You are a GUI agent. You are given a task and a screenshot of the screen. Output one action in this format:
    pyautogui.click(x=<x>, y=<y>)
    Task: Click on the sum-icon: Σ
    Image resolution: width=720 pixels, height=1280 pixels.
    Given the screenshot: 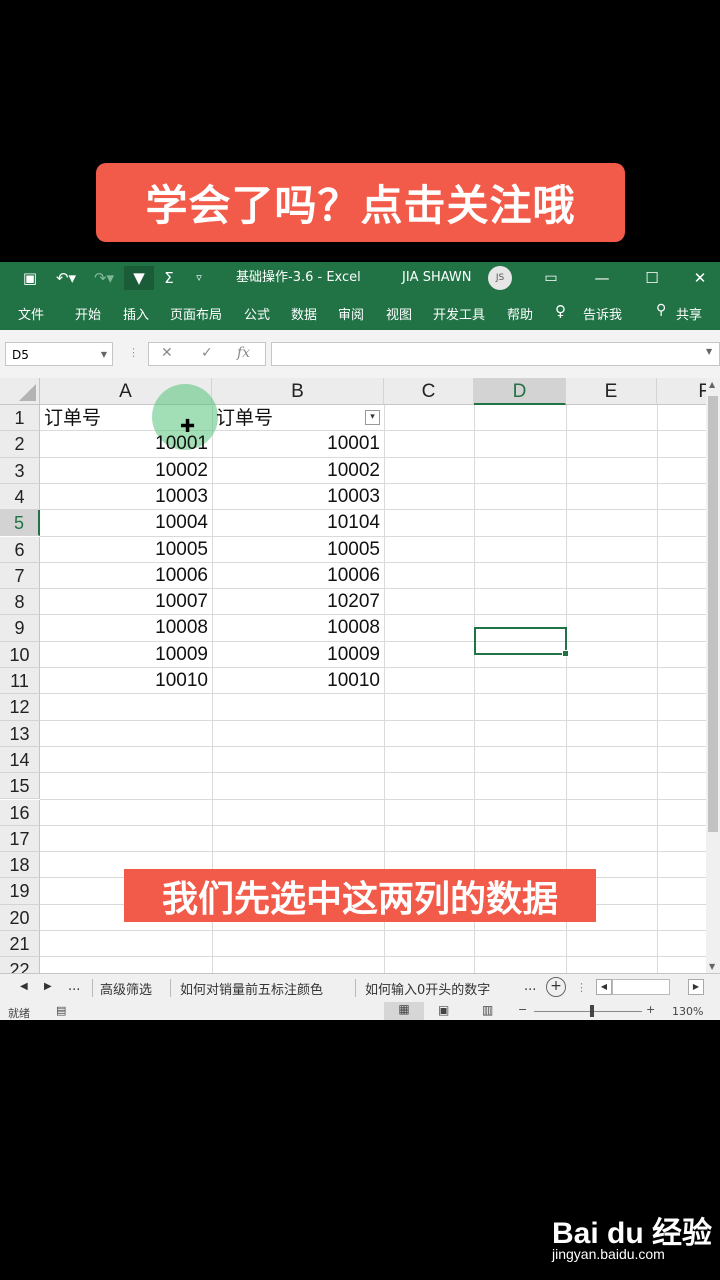 What is the action you would take?
    pyautogui.click(x=169, y=278)
    